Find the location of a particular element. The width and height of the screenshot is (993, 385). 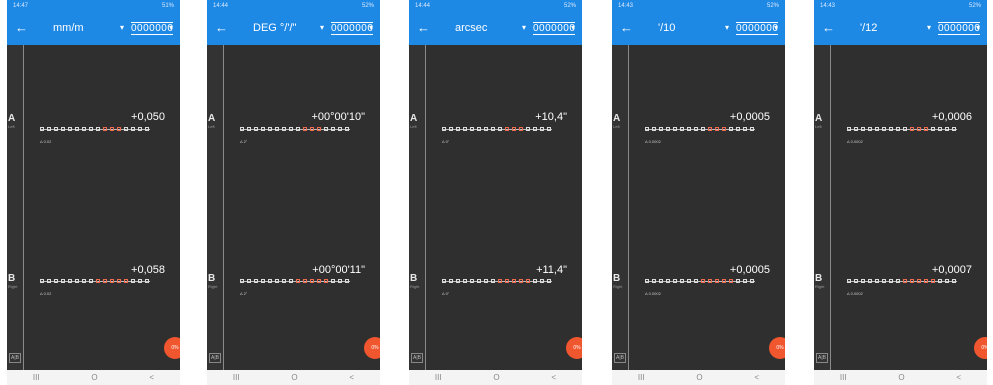

channel-a-delta: Δ 0.02 is located at coordinates (46, 141).